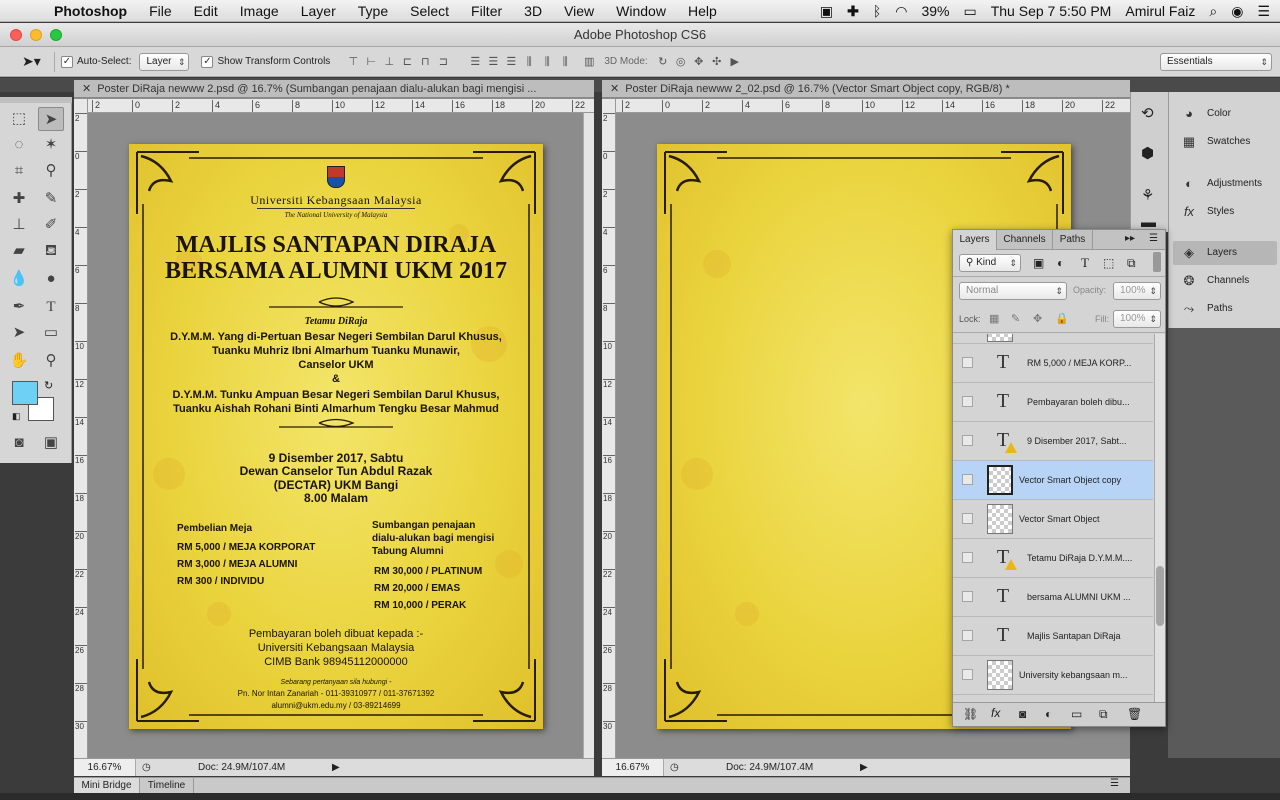  Describe the element at coordinates (51, 199) in the screenshot. I see `brush-tool-icon: ✎` at that location.